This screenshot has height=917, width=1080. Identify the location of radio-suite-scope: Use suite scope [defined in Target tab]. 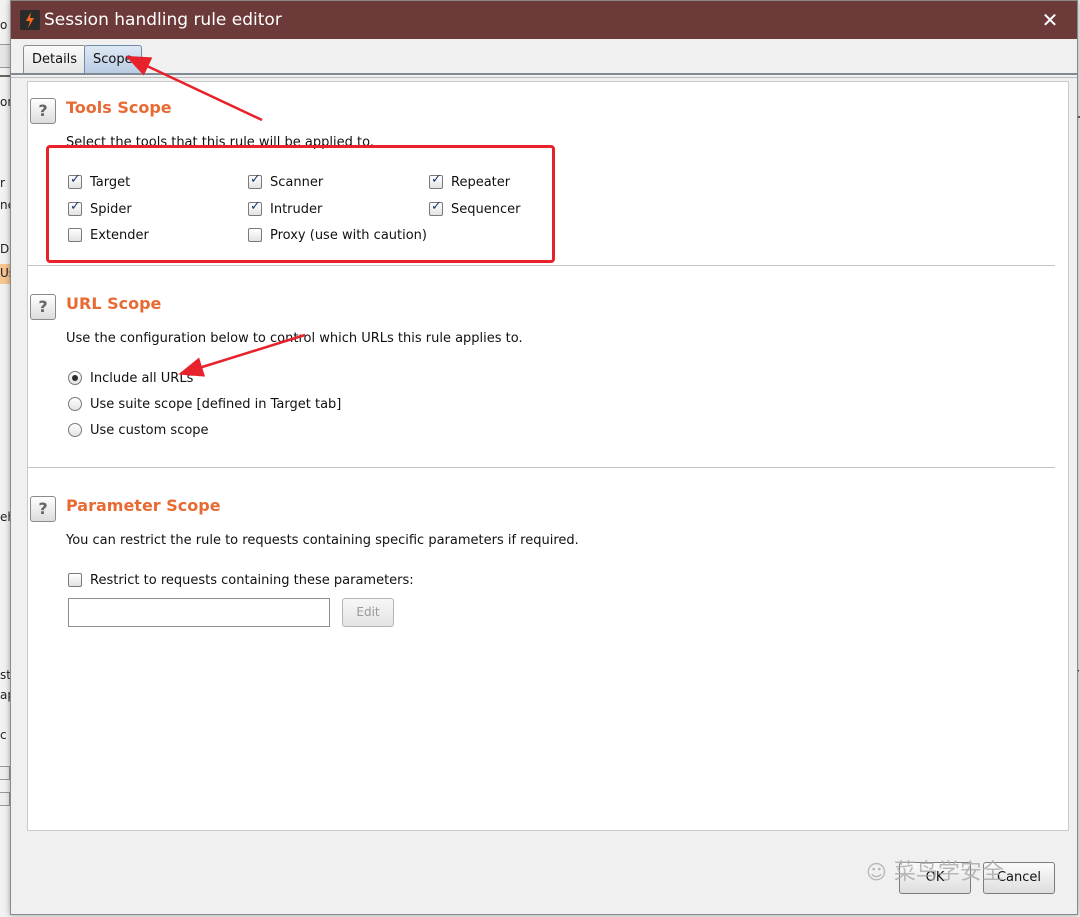
(204, 404).